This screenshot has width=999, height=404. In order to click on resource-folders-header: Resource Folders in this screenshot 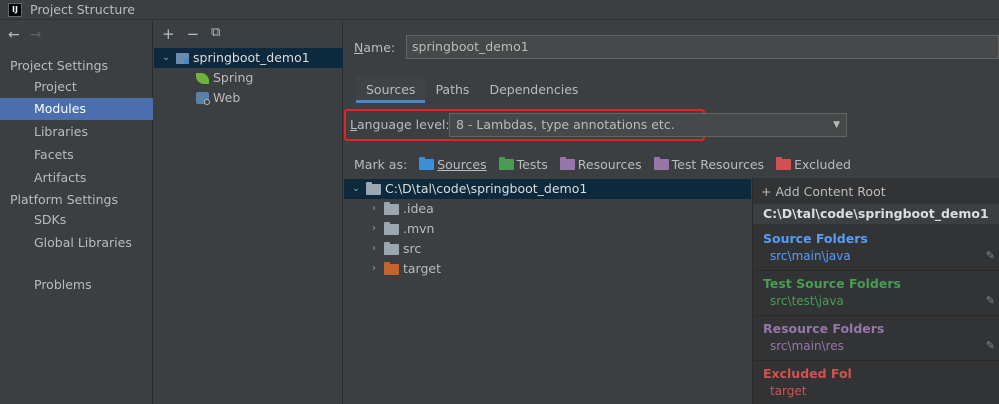, I will do `click(824, 328)`.